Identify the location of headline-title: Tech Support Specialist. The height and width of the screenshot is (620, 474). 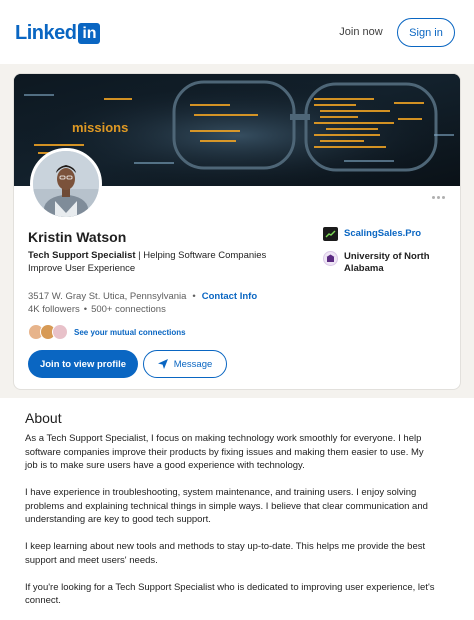
(82, 255).